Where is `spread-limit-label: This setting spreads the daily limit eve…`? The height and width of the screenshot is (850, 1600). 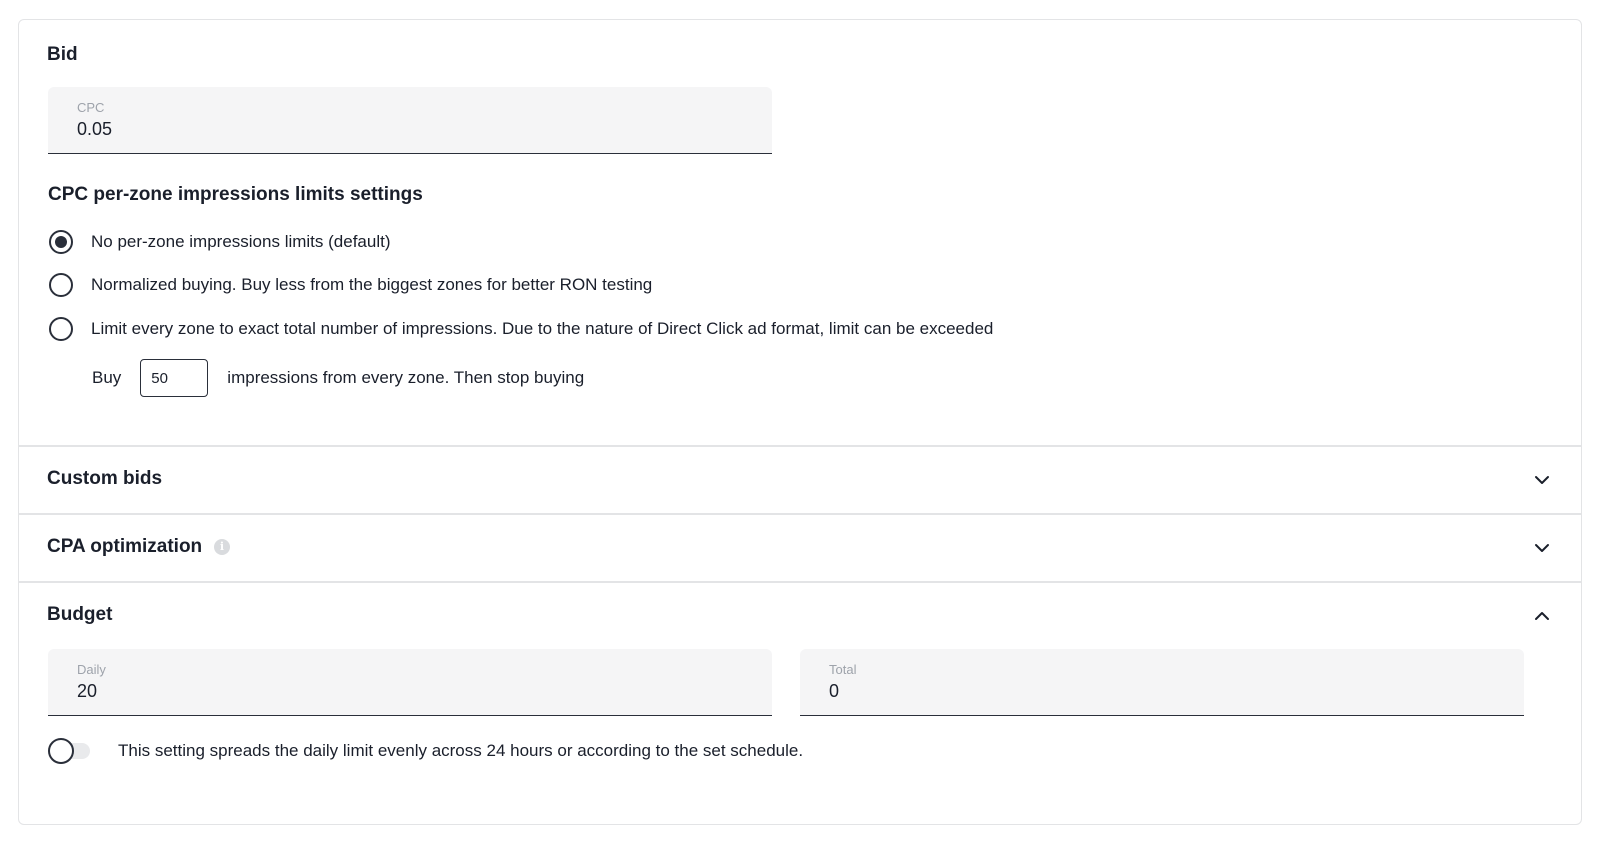
spread-limit-label: This setting spreads the daily limit eve… is located at coordinates (461, 750).